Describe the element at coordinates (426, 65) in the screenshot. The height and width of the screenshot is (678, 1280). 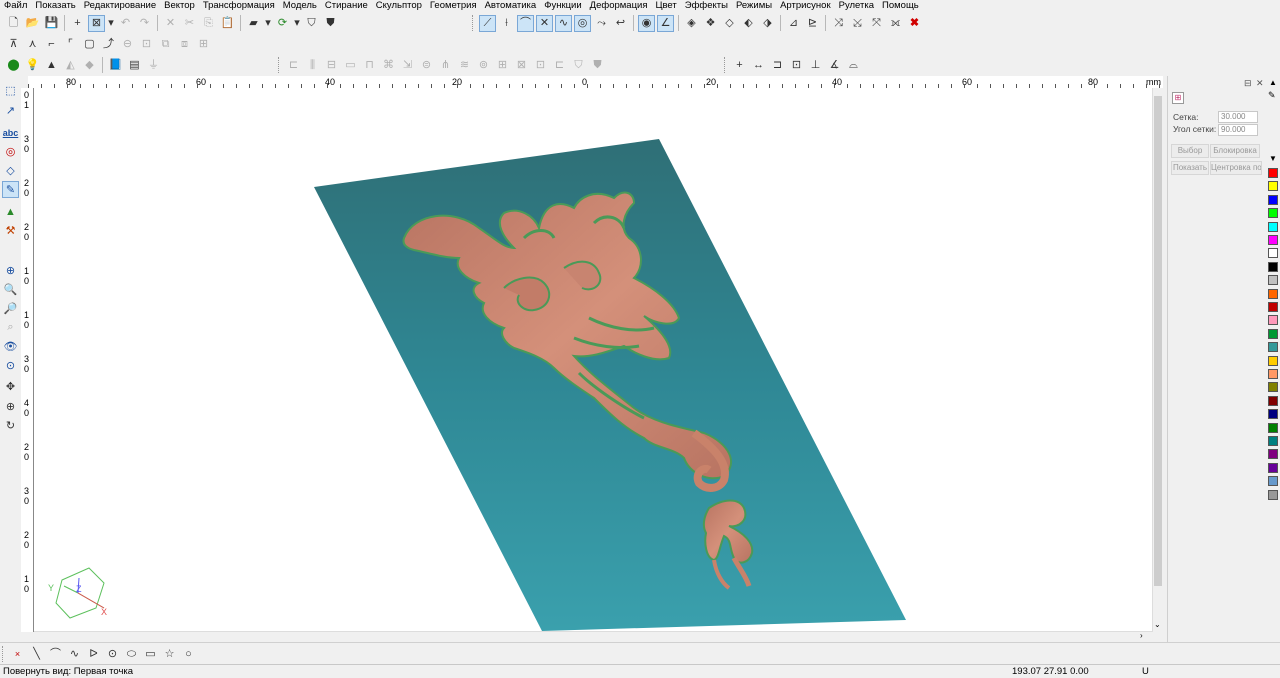
I see `model-stack-icon: ⊜` at that location.